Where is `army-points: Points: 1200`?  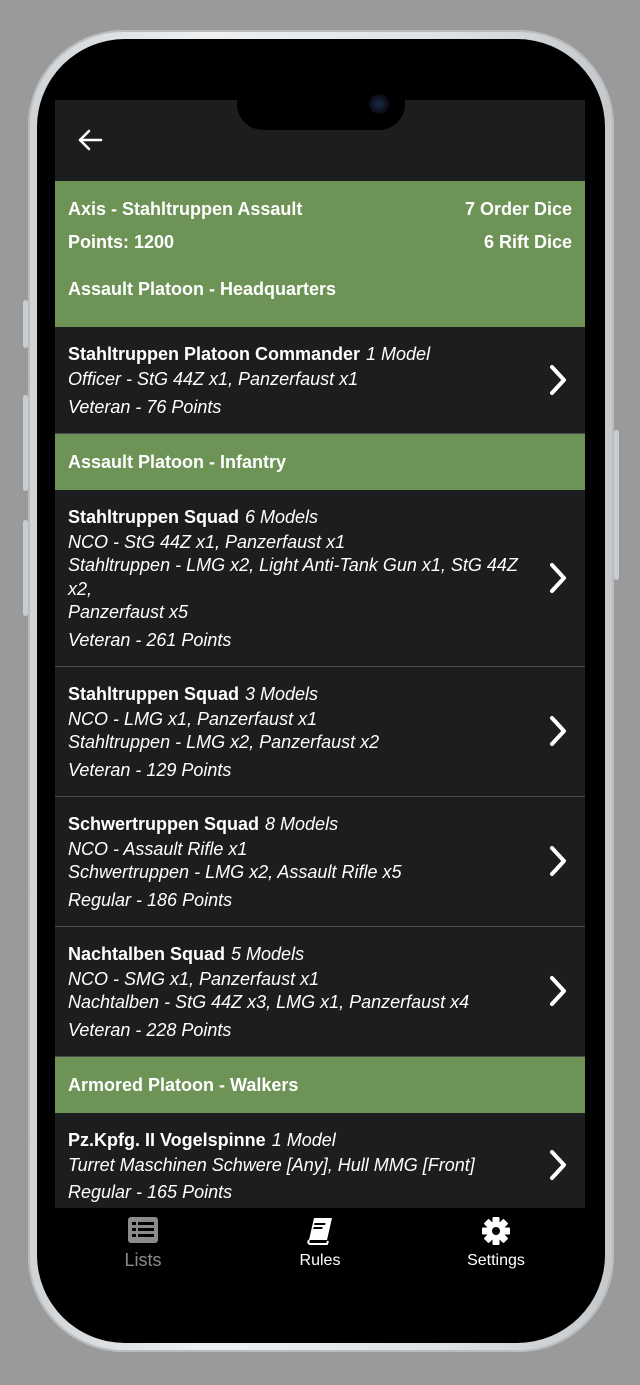 army-points: Points: 1200 is located at coordinates (121, 242).